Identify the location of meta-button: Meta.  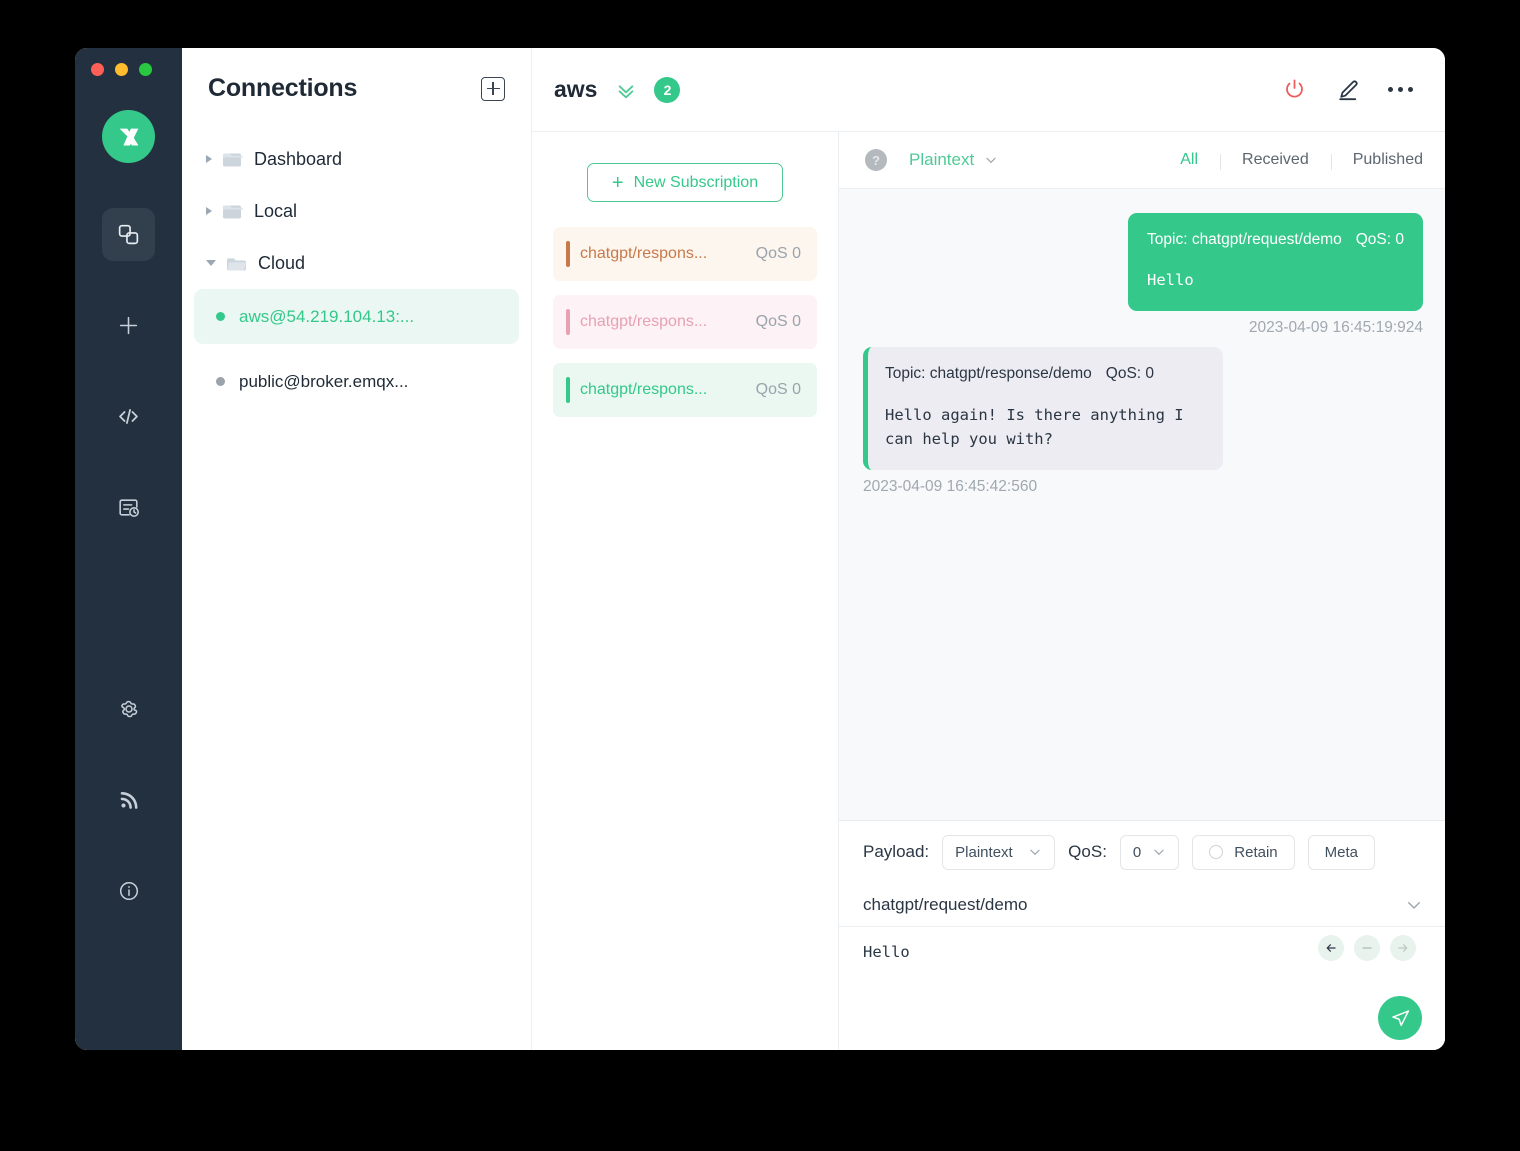
(1341, 852).